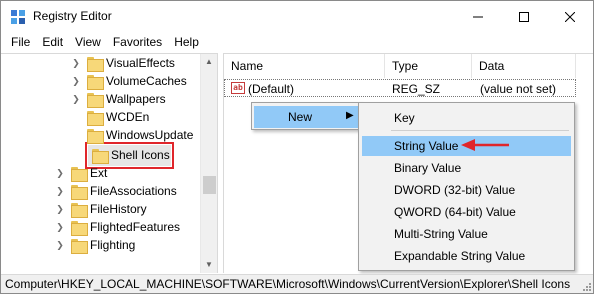 The width and height of the screenshot is (594, 294). What do you see at coordinates (485, 145) in the screenshot?
I see `annotation-arrow-icon` at bounding box center [485, 145].